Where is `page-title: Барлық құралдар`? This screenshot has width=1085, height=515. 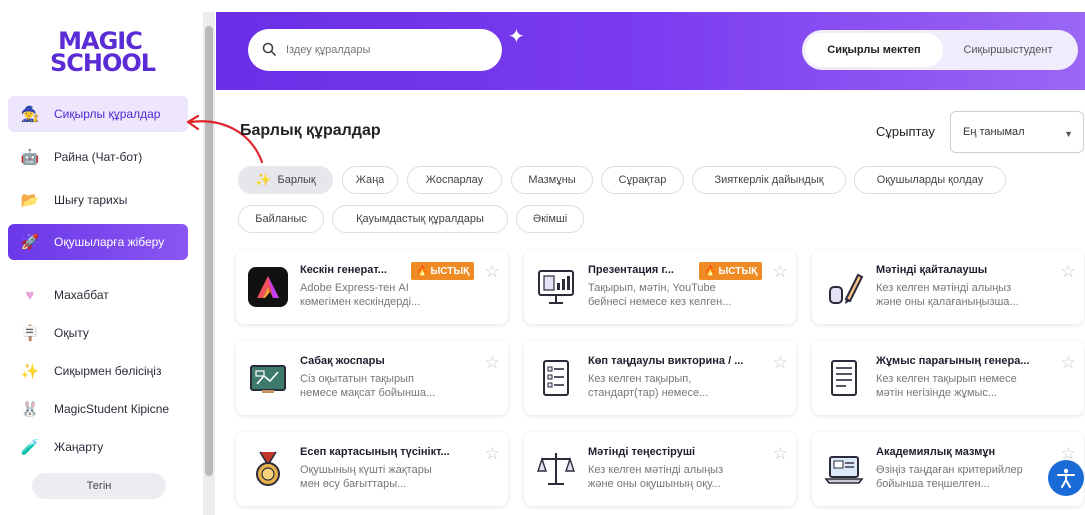
page-title: Барлық құралдар is located at coordinates (310, 130).